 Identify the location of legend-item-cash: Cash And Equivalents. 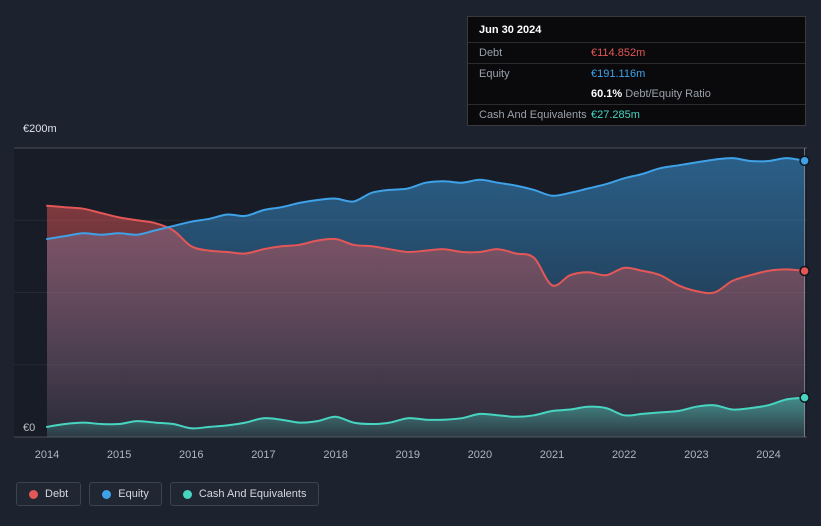
(244, 494).